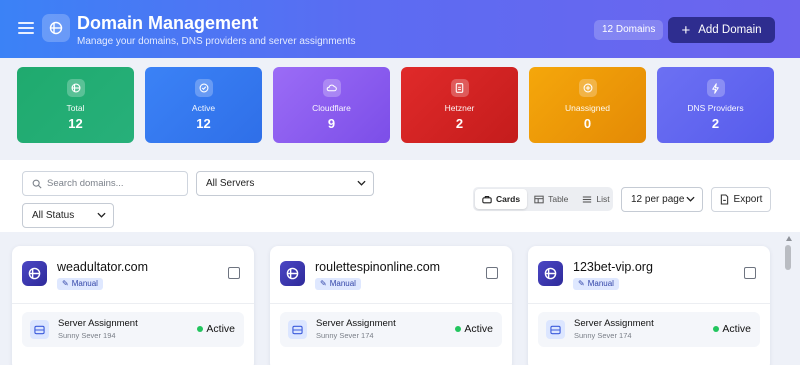 The image size is (800, 365). What do you see at coordinates (721, 30) in the screenshot?
I see `add-domain-button: + Add Domain` at bounding box center [721, 30].